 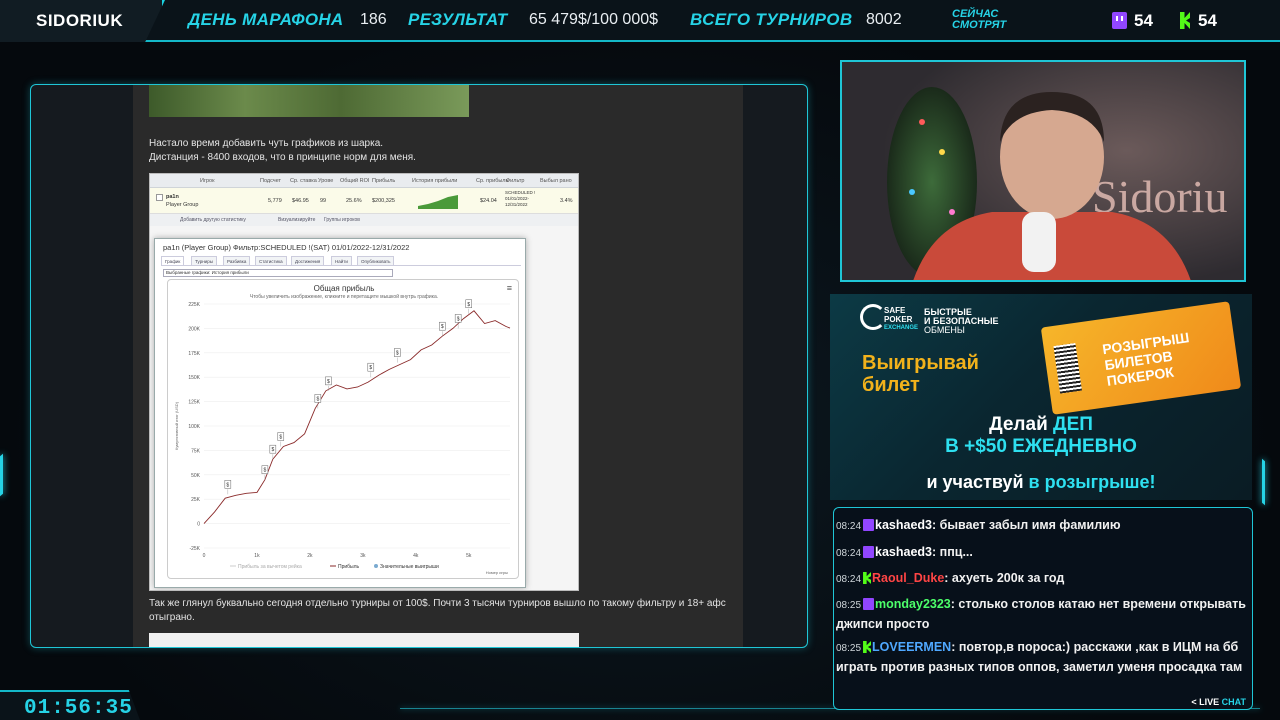 What do you see at coordinates (303, 181) in the screenshot?
I see `table-header-cell: Ср. ставка` at bounding box center [303, 181].